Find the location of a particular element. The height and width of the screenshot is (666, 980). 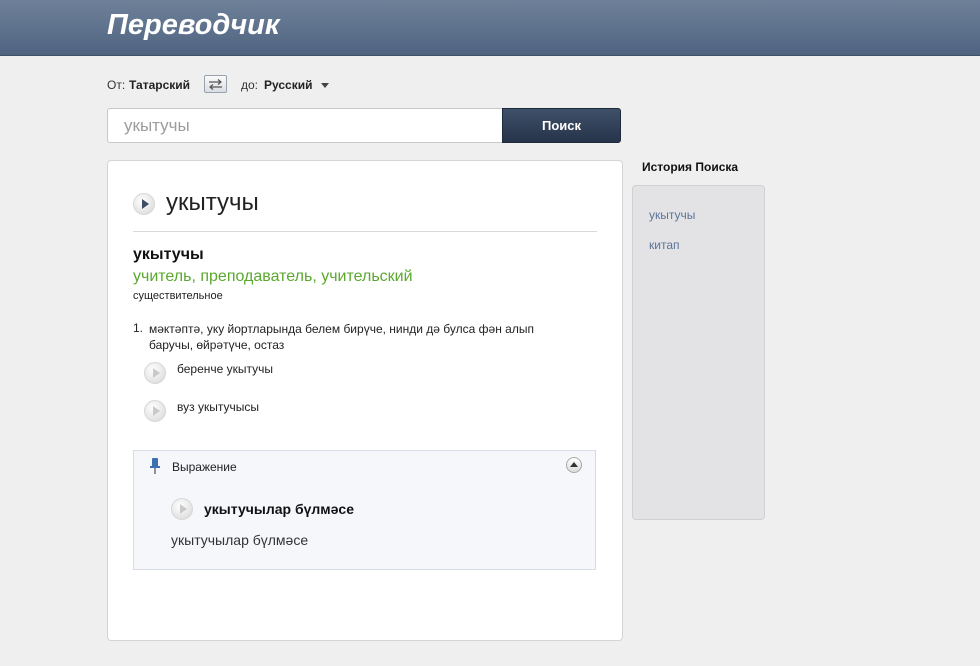

collapse-expression-button is located at coordinates (574, 465).